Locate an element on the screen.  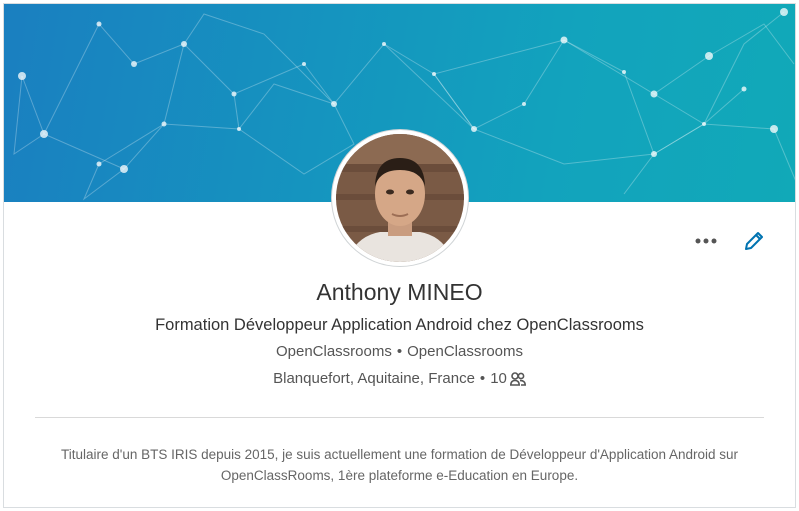
location-row: Blanquefort, Aquitaine, France • 10 is located at coordinates (399, 378).